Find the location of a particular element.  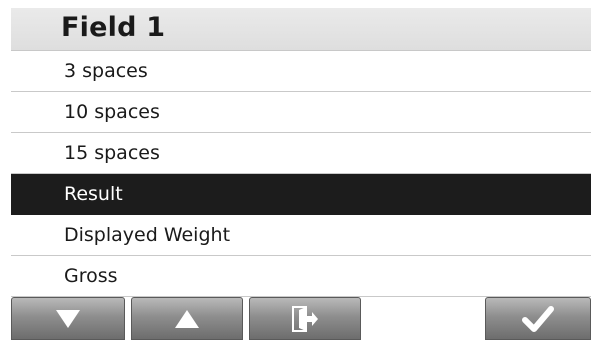

list-item-label: Displayed Weight is located at coordinates (147, 235).